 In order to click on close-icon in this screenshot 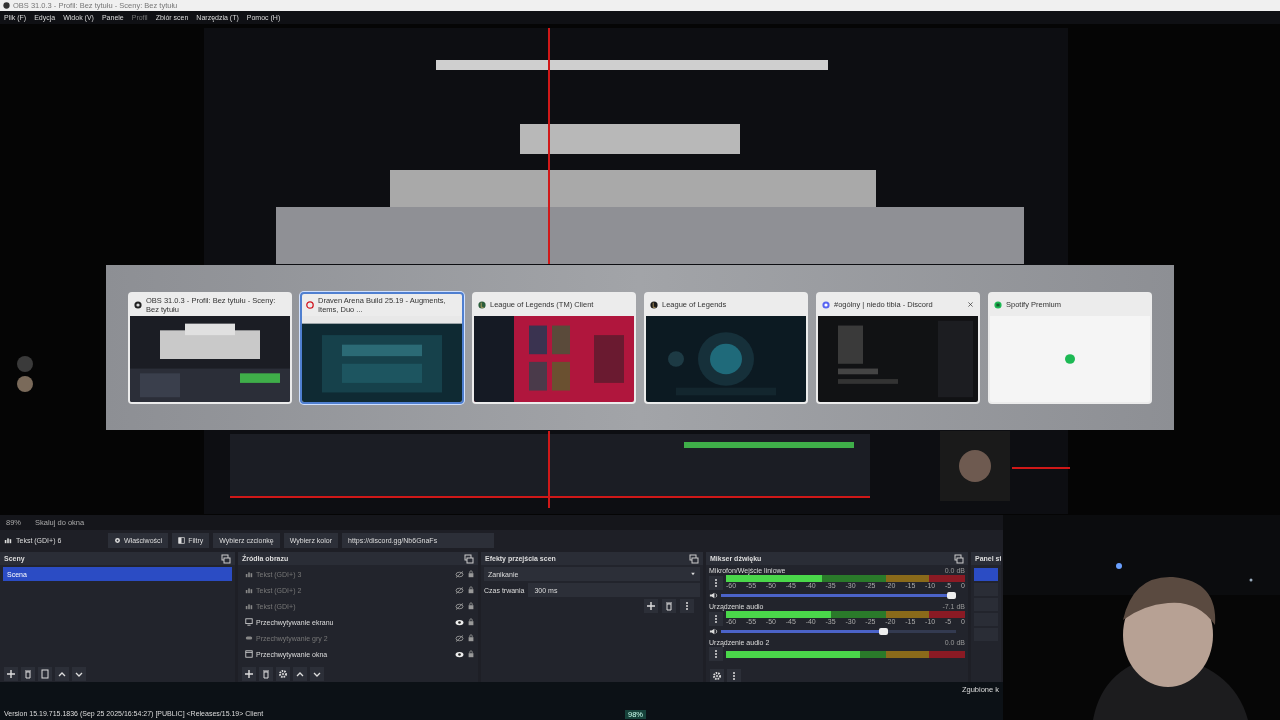, I will do `click(970, 304)`.